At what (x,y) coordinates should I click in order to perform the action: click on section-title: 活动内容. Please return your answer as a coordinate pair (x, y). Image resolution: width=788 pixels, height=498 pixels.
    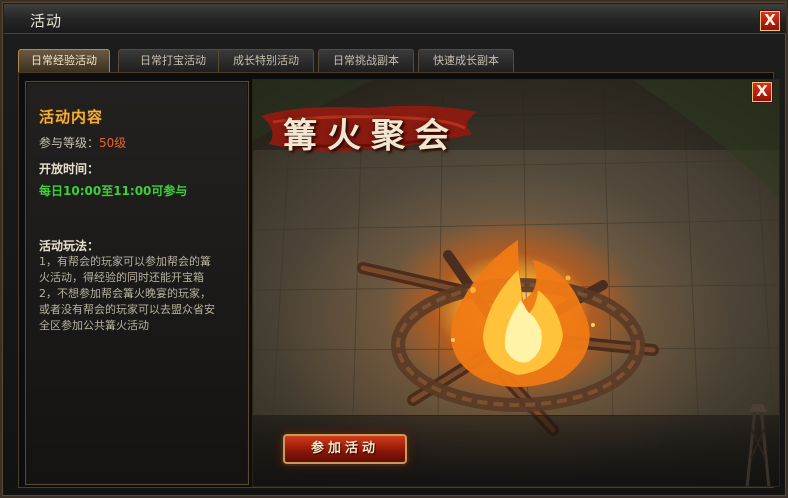
    Looking at the image, I should click on (71, 117).